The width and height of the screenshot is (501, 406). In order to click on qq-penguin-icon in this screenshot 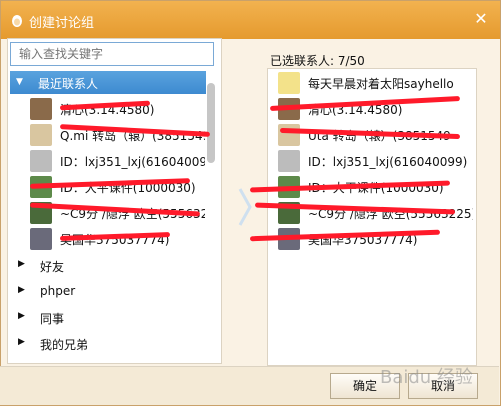, I will do `click(17, 21)`.